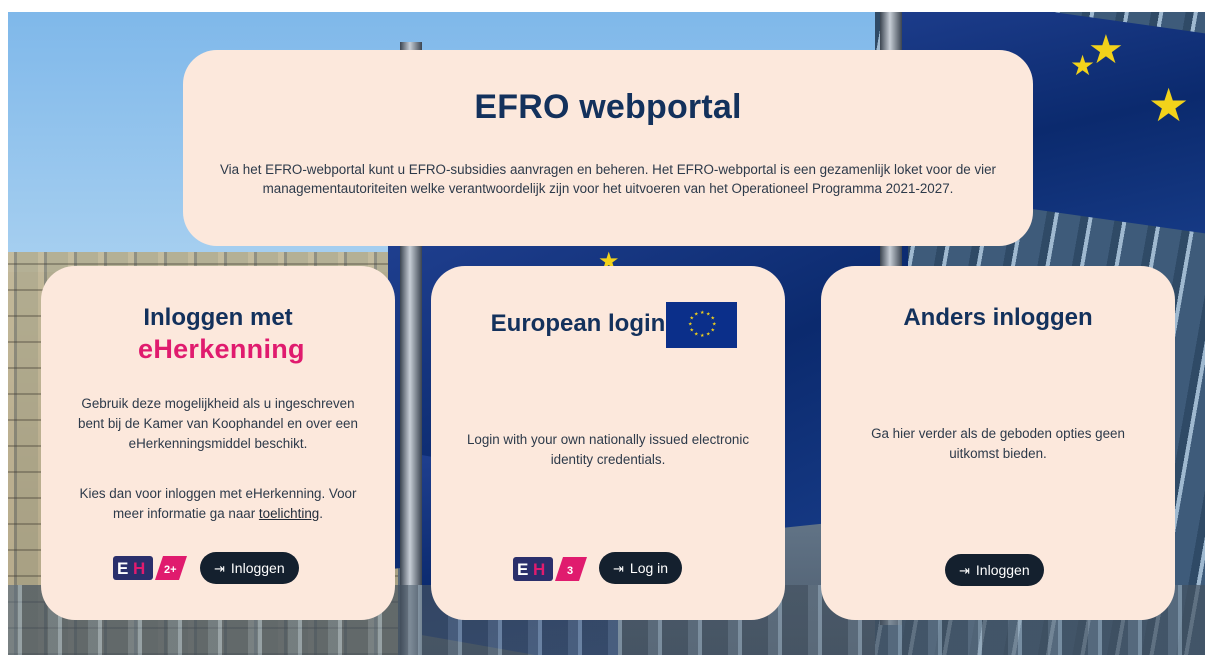 This screenshot has width=1205, height=655. Describe the element at coordinates (257, 568) in the screenshot. I see `eherkenning-login-label: Inloggen` at that location.